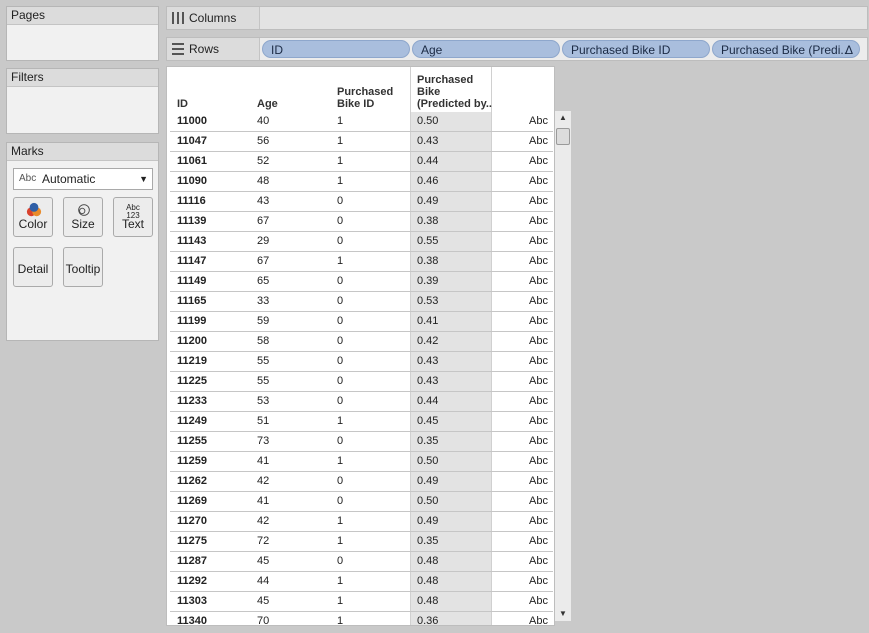  I want to click on table-row: 11200 58 0 0.42 Abc, so click(361, 342).